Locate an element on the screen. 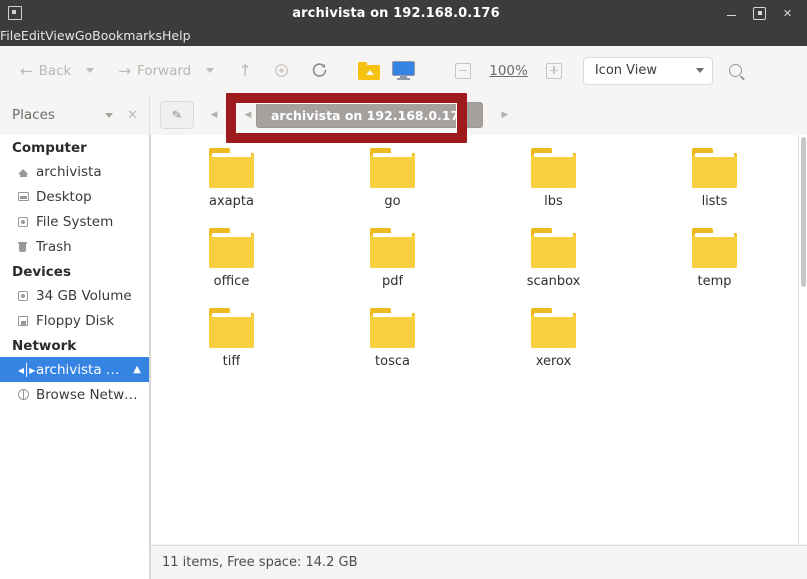 The image size is (807, 579). sidebar-item-label: Floppy Disk is located at coordinates (75, 320).